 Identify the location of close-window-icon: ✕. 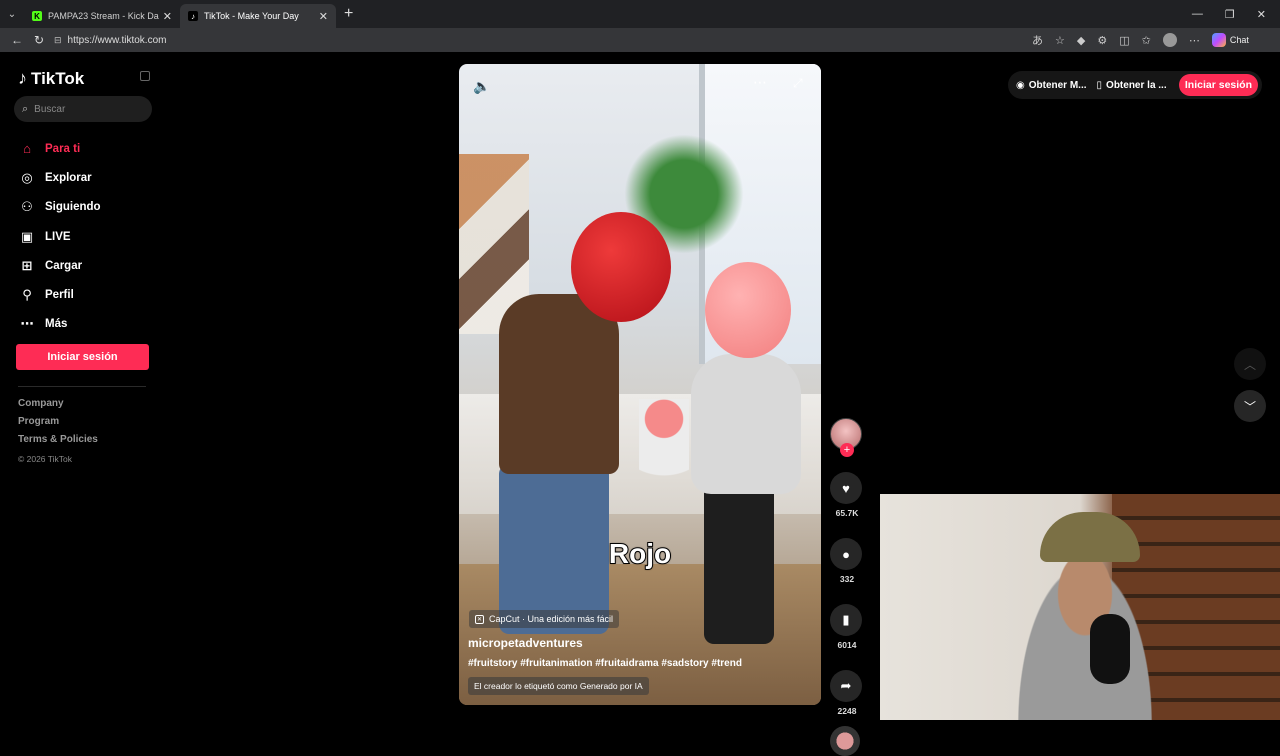
(1261, 14).